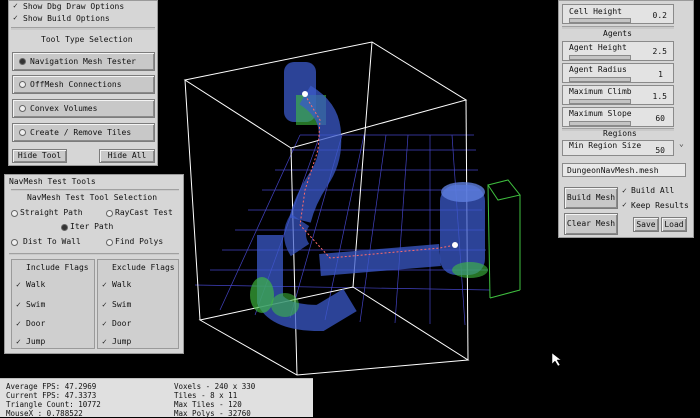  I want to click on clear-mesh-button: Clear Mesh, so click(591, 224).